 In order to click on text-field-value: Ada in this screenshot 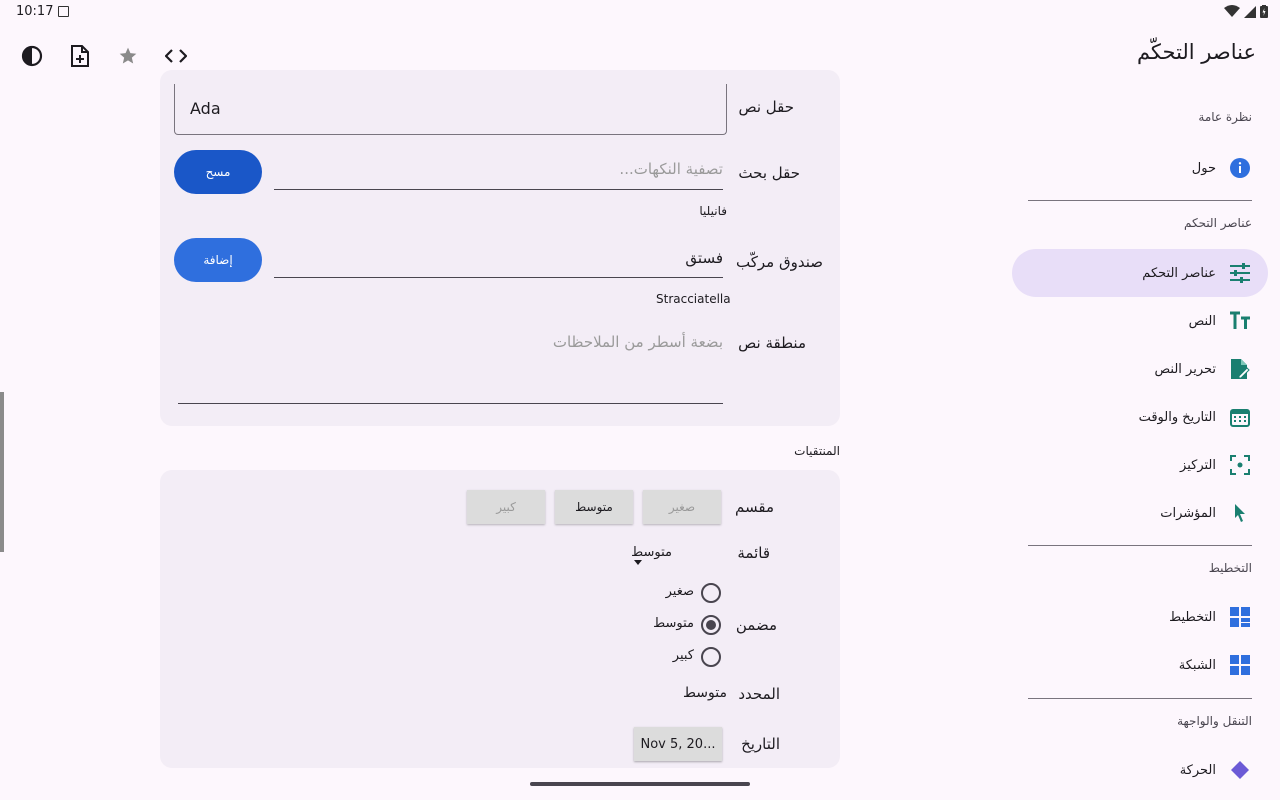, I will do `click(205, 108)`.